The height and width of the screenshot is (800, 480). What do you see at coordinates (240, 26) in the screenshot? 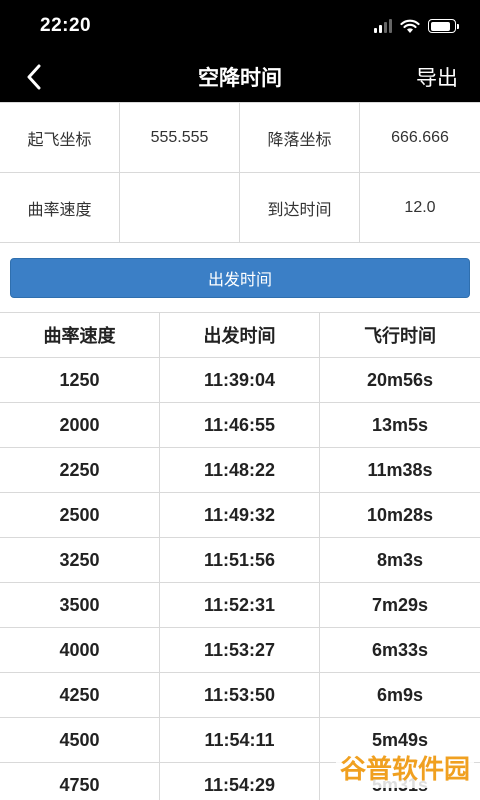
I see `status-bar: 22:20` at bounding box center [240, 26].